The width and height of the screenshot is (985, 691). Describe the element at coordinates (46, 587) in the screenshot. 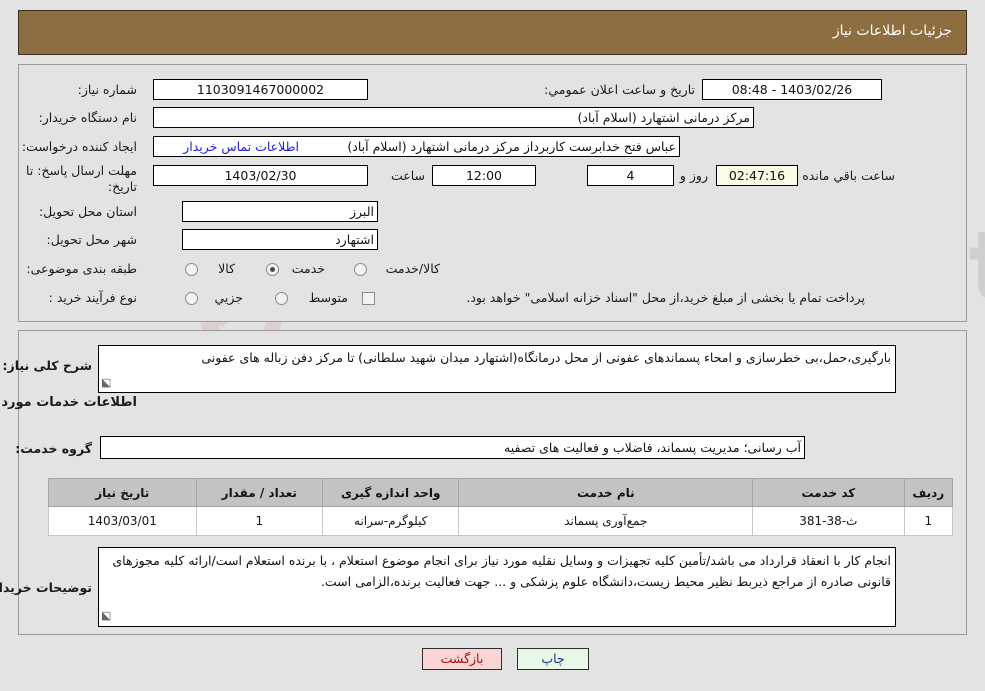

I see `buyer-notes-label: توضیحات خریدار:` at that location.